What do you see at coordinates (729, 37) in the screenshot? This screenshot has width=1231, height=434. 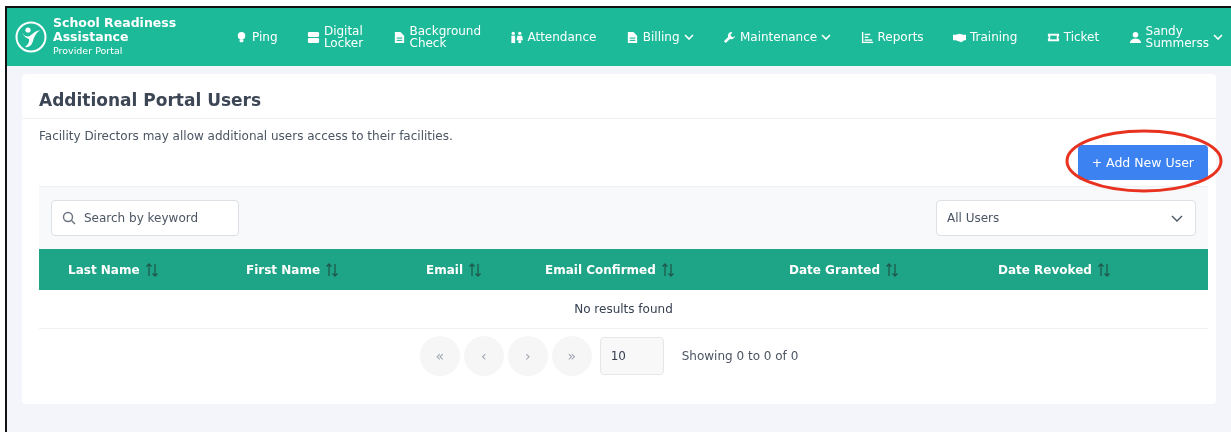 I see `wrench-icon` at bounding box center [729, 37].